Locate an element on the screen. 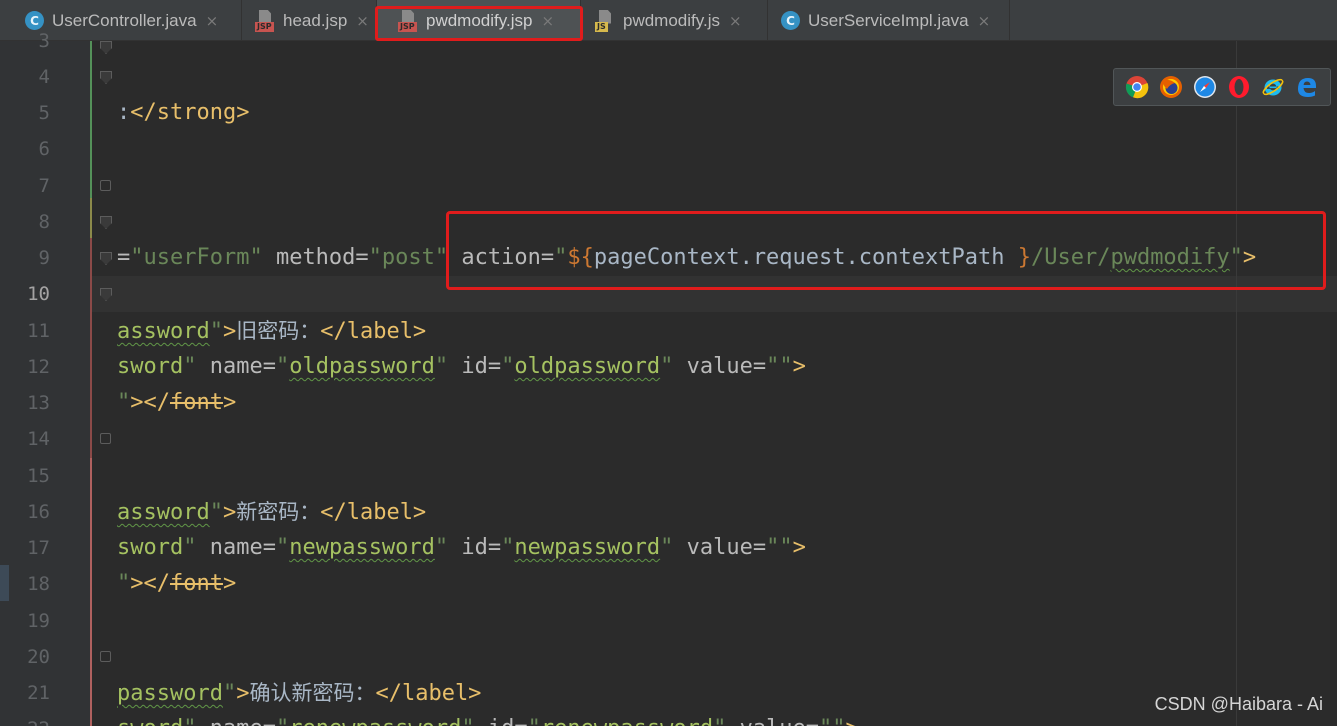 The image size is (1337, 726). internet-explorer-icon is located at coordinates (1273, 87).